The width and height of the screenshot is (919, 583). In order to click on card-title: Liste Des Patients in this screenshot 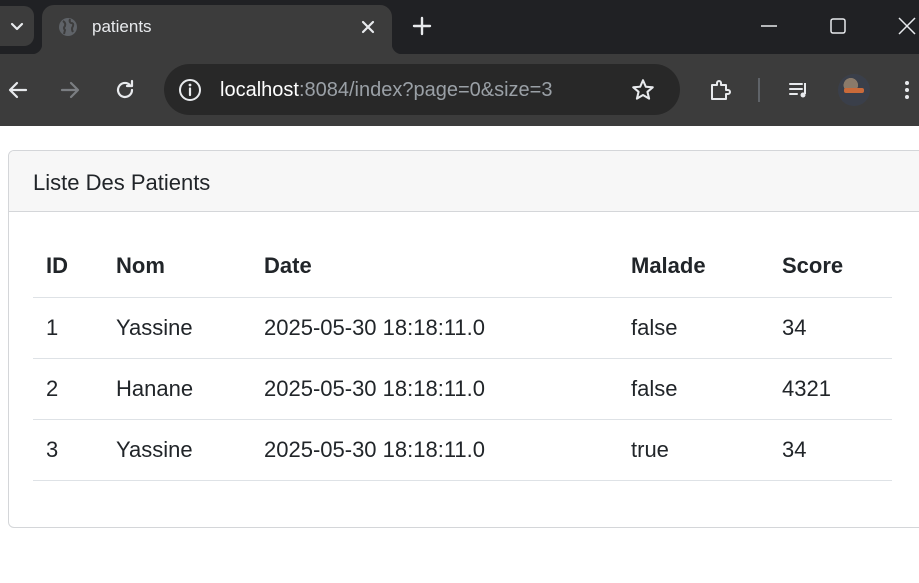, I will do `click(464, 181)`.